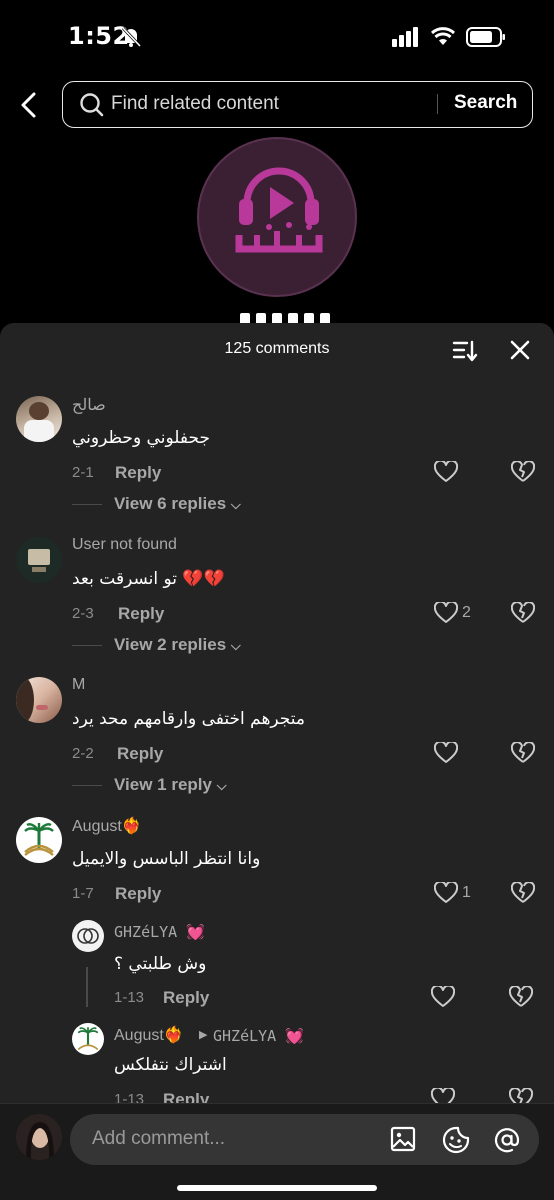  Describe the element at coordinates (177, 645) in the screenshot. I see `view-replies-button: View 2 replies ⌵` at that location.